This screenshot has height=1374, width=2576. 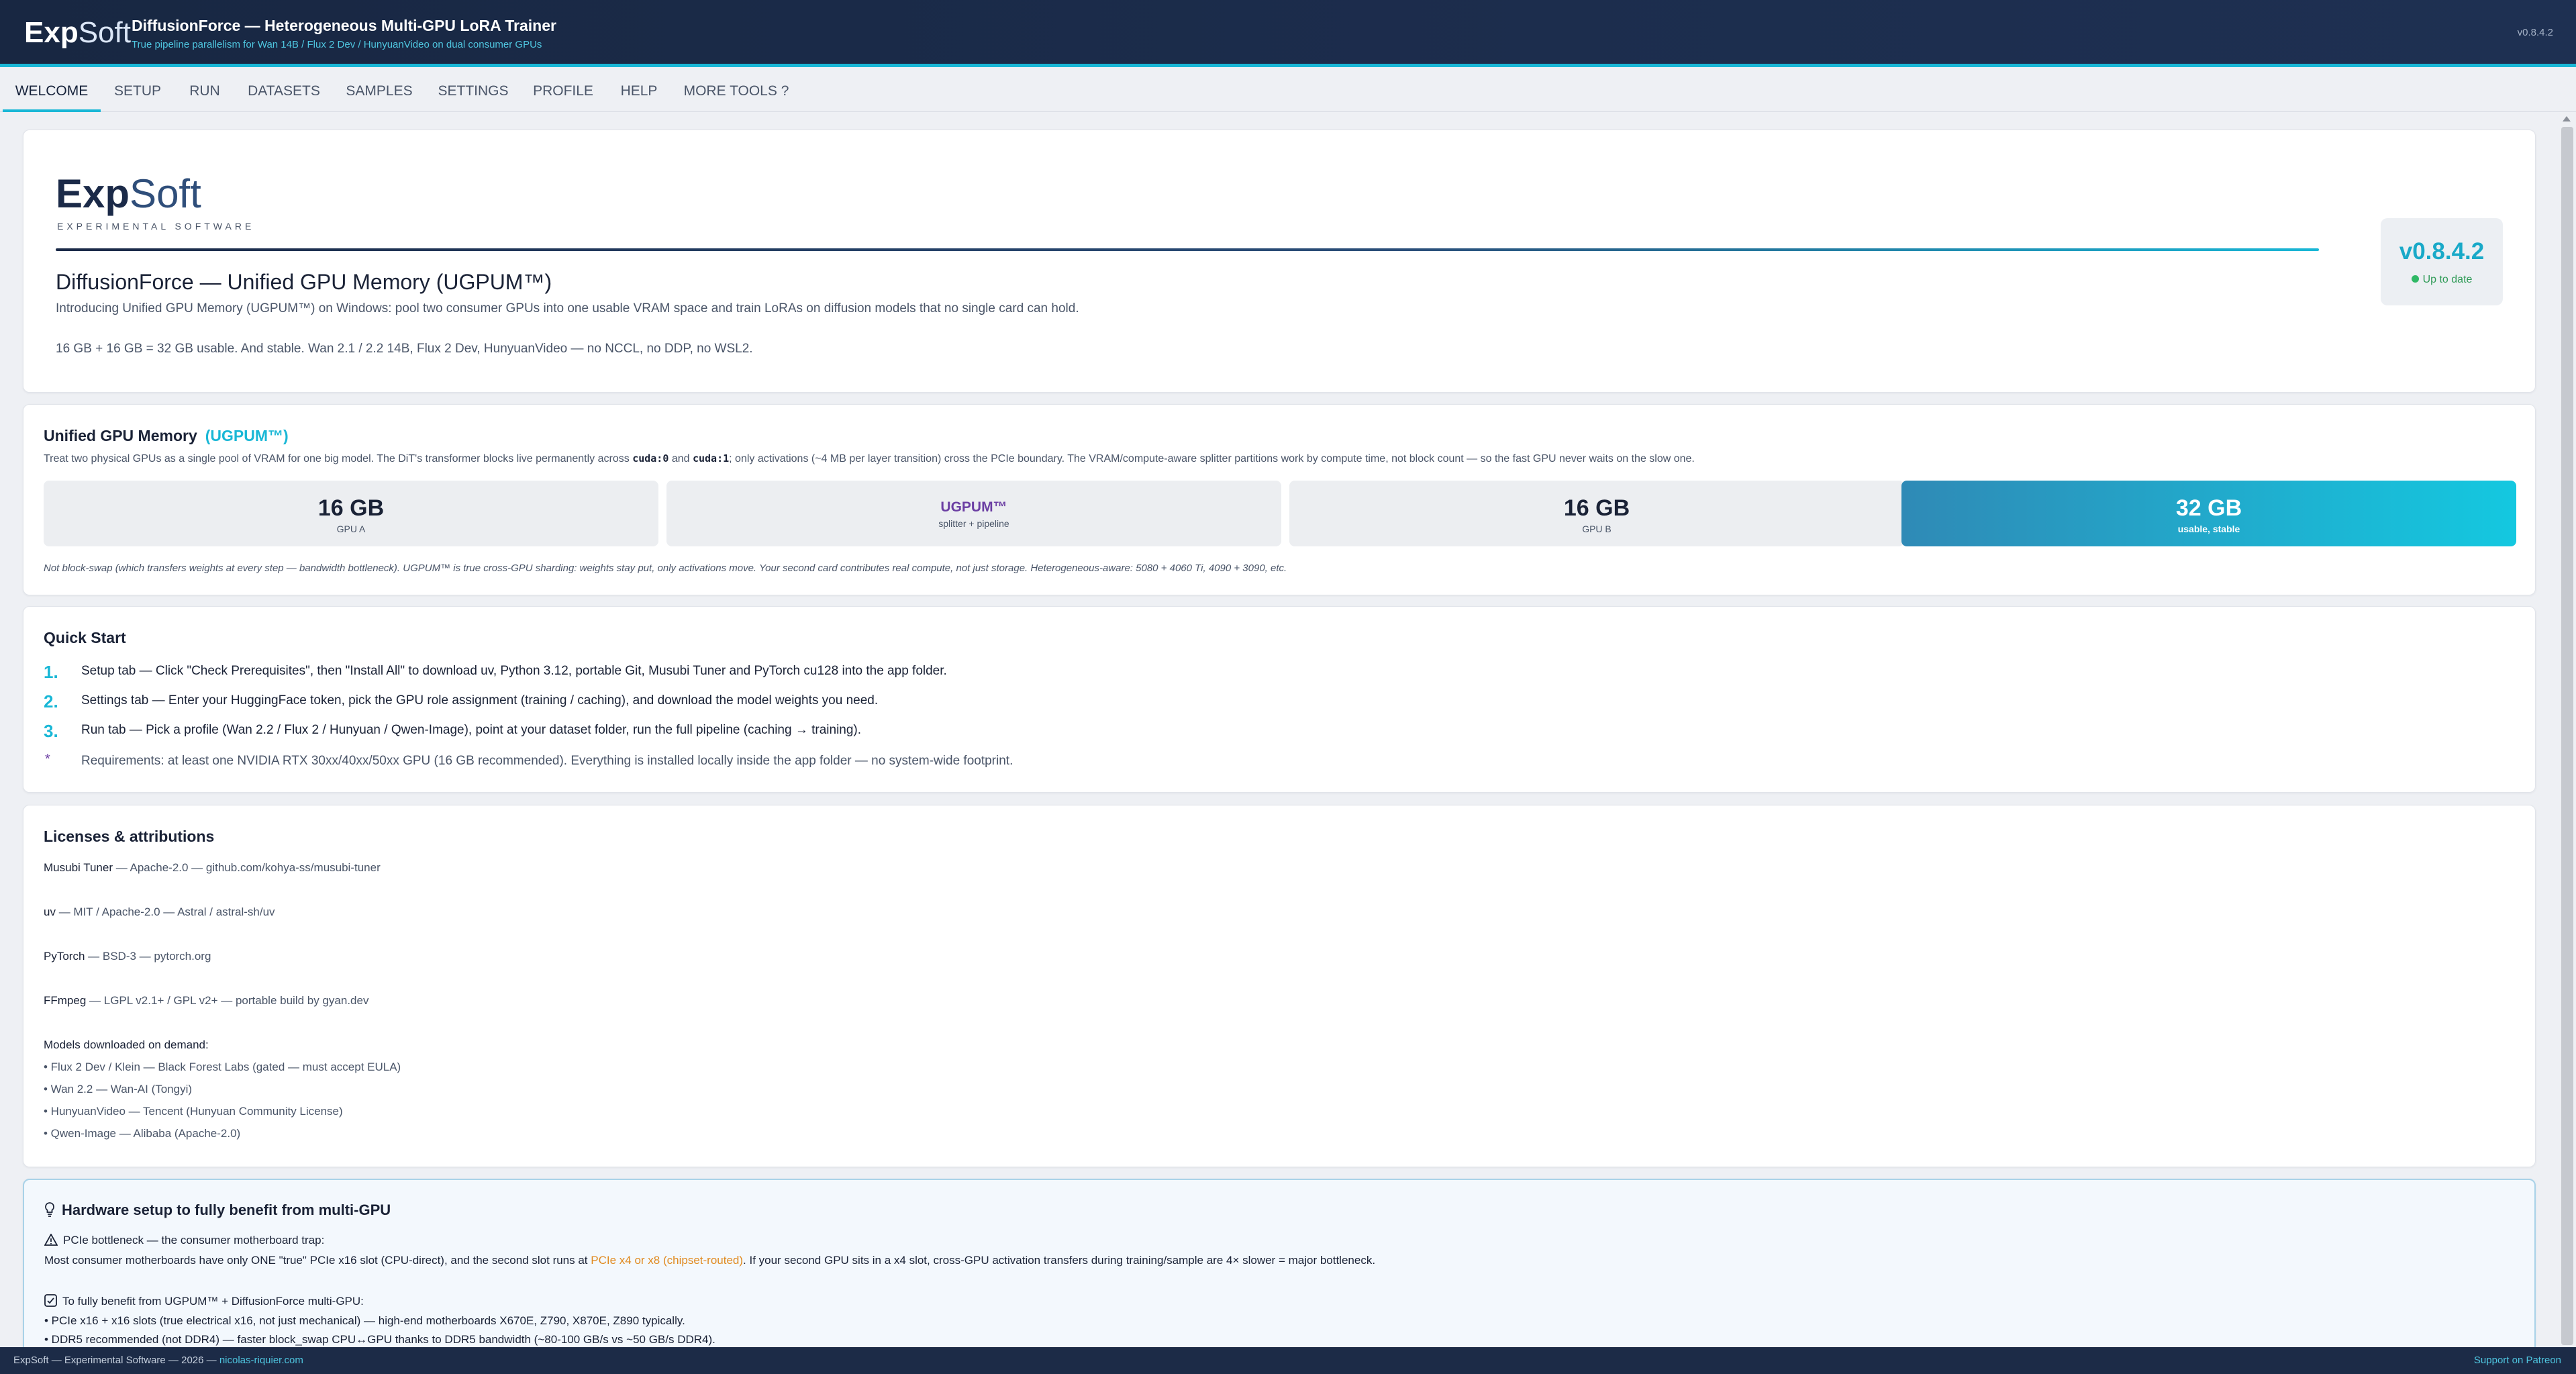 What do you see at coordinates (2208, 508) in the screenshot?
I see `ugpum-total-size: 32 GB` at bounding box center [2208, 508].